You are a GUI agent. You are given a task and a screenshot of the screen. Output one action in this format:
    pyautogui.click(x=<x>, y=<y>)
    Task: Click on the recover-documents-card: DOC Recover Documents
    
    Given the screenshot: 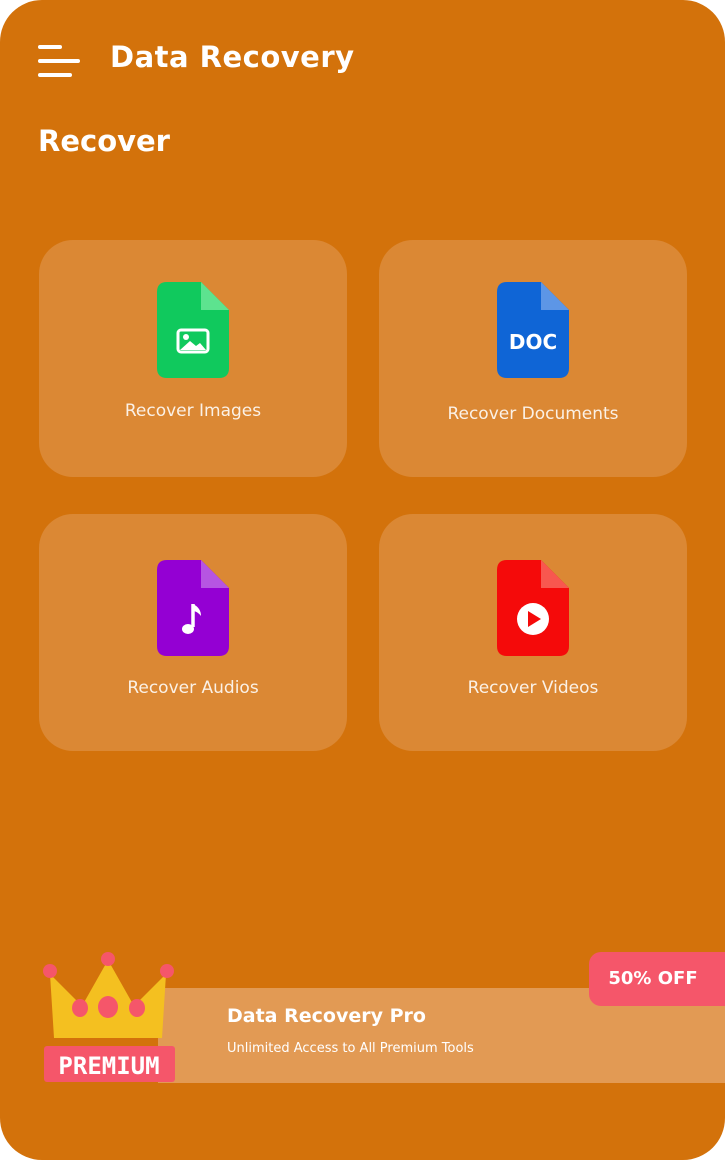 What is the action you would take?
    pyautogui.click(x=533, y=358)
    